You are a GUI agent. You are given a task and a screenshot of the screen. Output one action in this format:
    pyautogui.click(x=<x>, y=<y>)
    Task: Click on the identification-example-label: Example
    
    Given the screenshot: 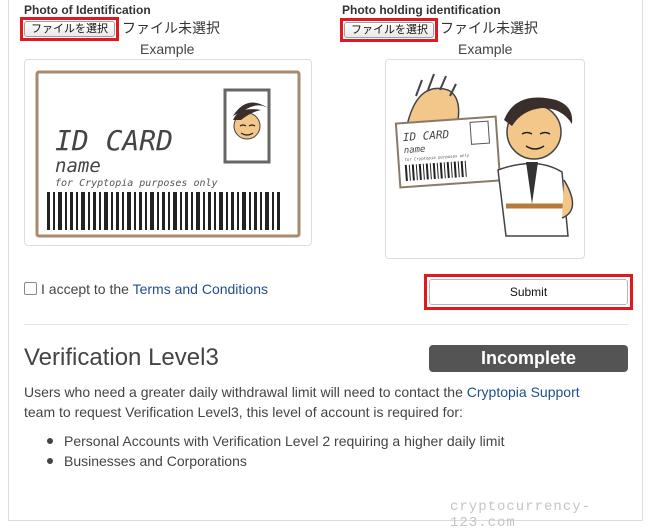 What is the action you would take?
    pyautogui.click(x=167, y=49)
    